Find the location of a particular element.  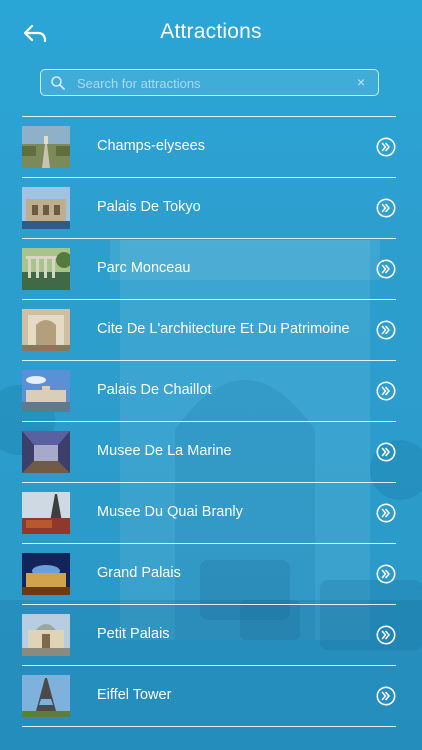

attraction-label: Musee Du Quai Branly is located at coordinates (170, 512).